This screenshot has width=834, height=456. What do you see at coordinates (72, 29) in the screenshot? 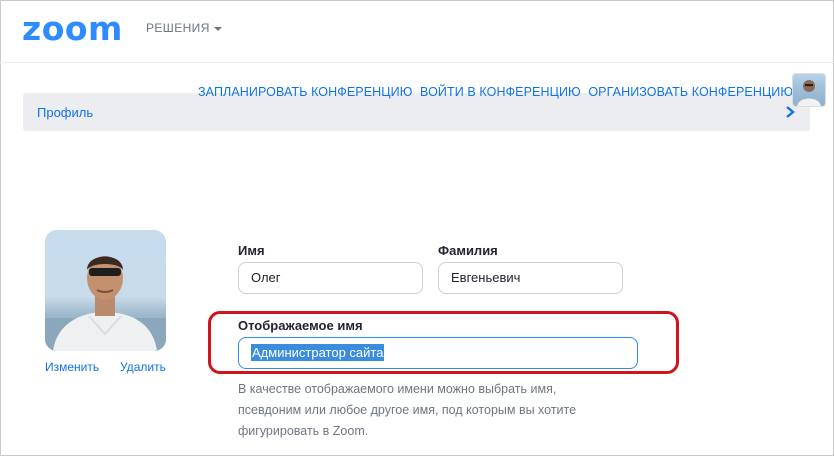
I see `zoom-logo: zoom` at bounding box center [72, 29].